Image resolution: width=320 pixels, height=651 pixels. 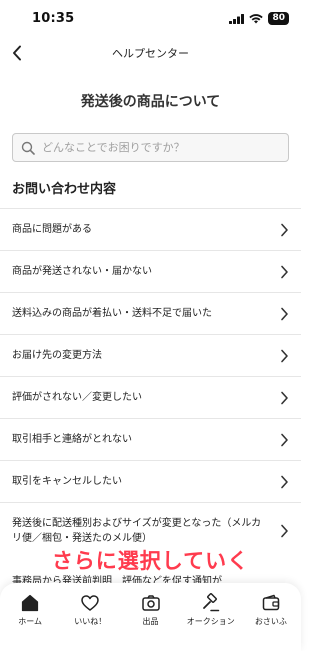 I want to click on heart-icon, so click(x=90, y=603).